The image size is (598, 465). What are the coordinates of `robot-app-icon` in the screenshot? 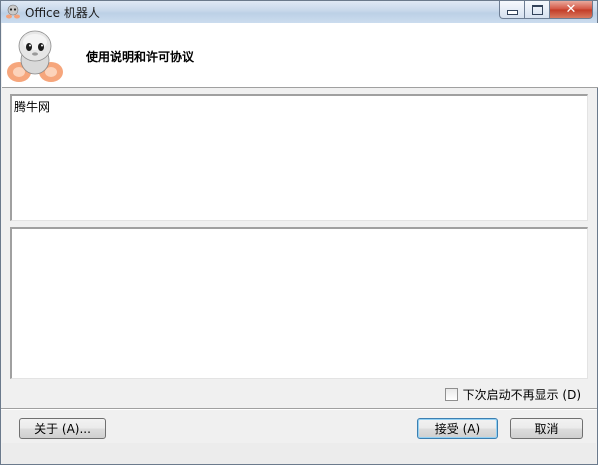 It's located at (13, 11).